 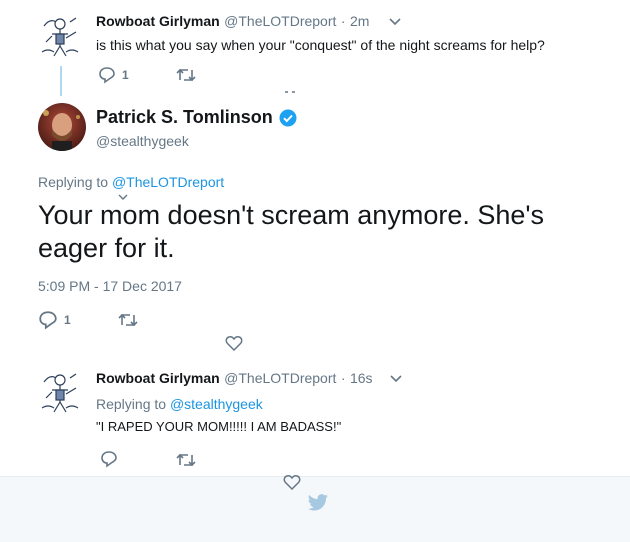 What do you see at coordinates (62, 127) in the screenshot?
I see `patrick-avatar` at bounding box center [62, 127].